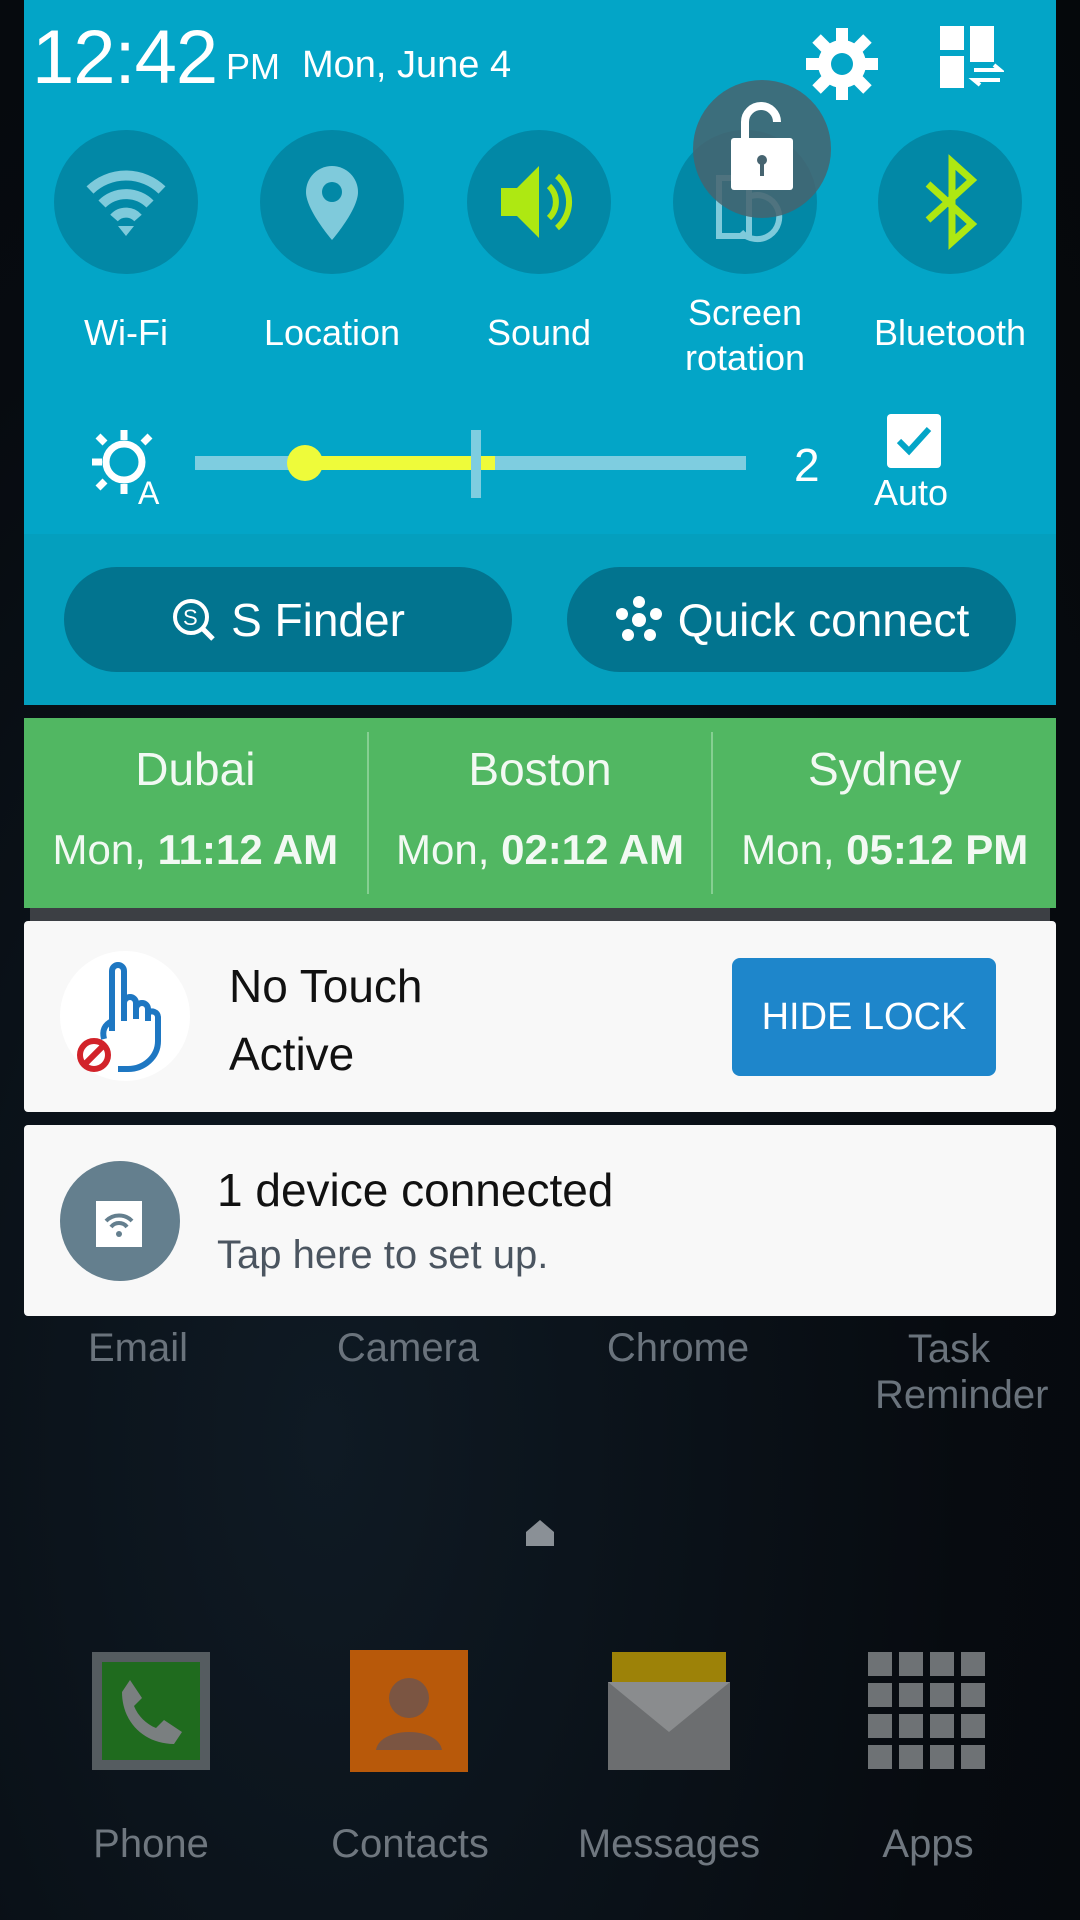  I want to click on tile-label-location: Location, so click(332, 332).